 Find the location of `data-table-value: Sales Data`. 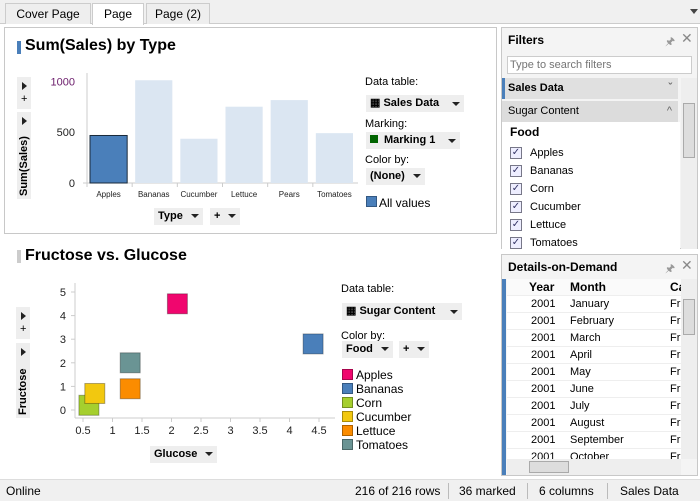

data-table-value: Sales Data is located at coordinates (411, 103).